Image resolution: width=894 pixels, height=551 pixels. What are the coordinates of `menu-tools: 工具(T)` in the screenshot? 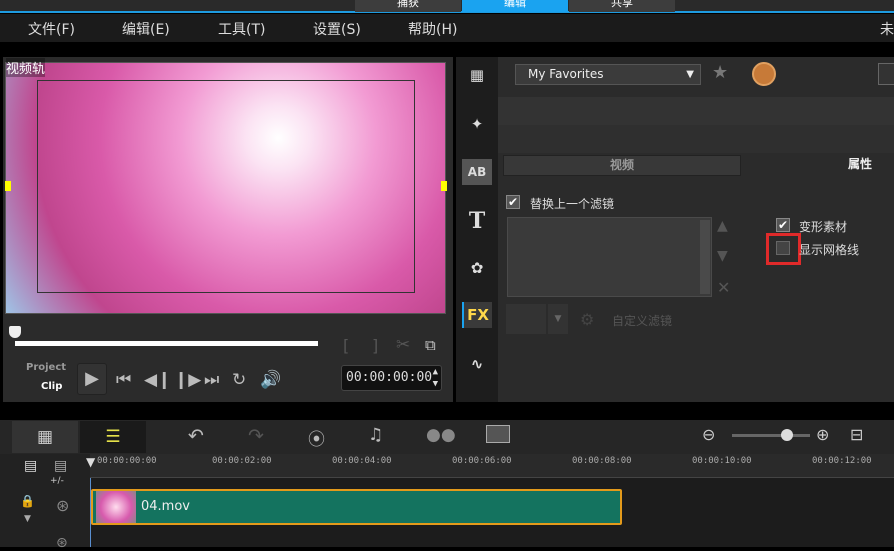 It's located at (241, 29).